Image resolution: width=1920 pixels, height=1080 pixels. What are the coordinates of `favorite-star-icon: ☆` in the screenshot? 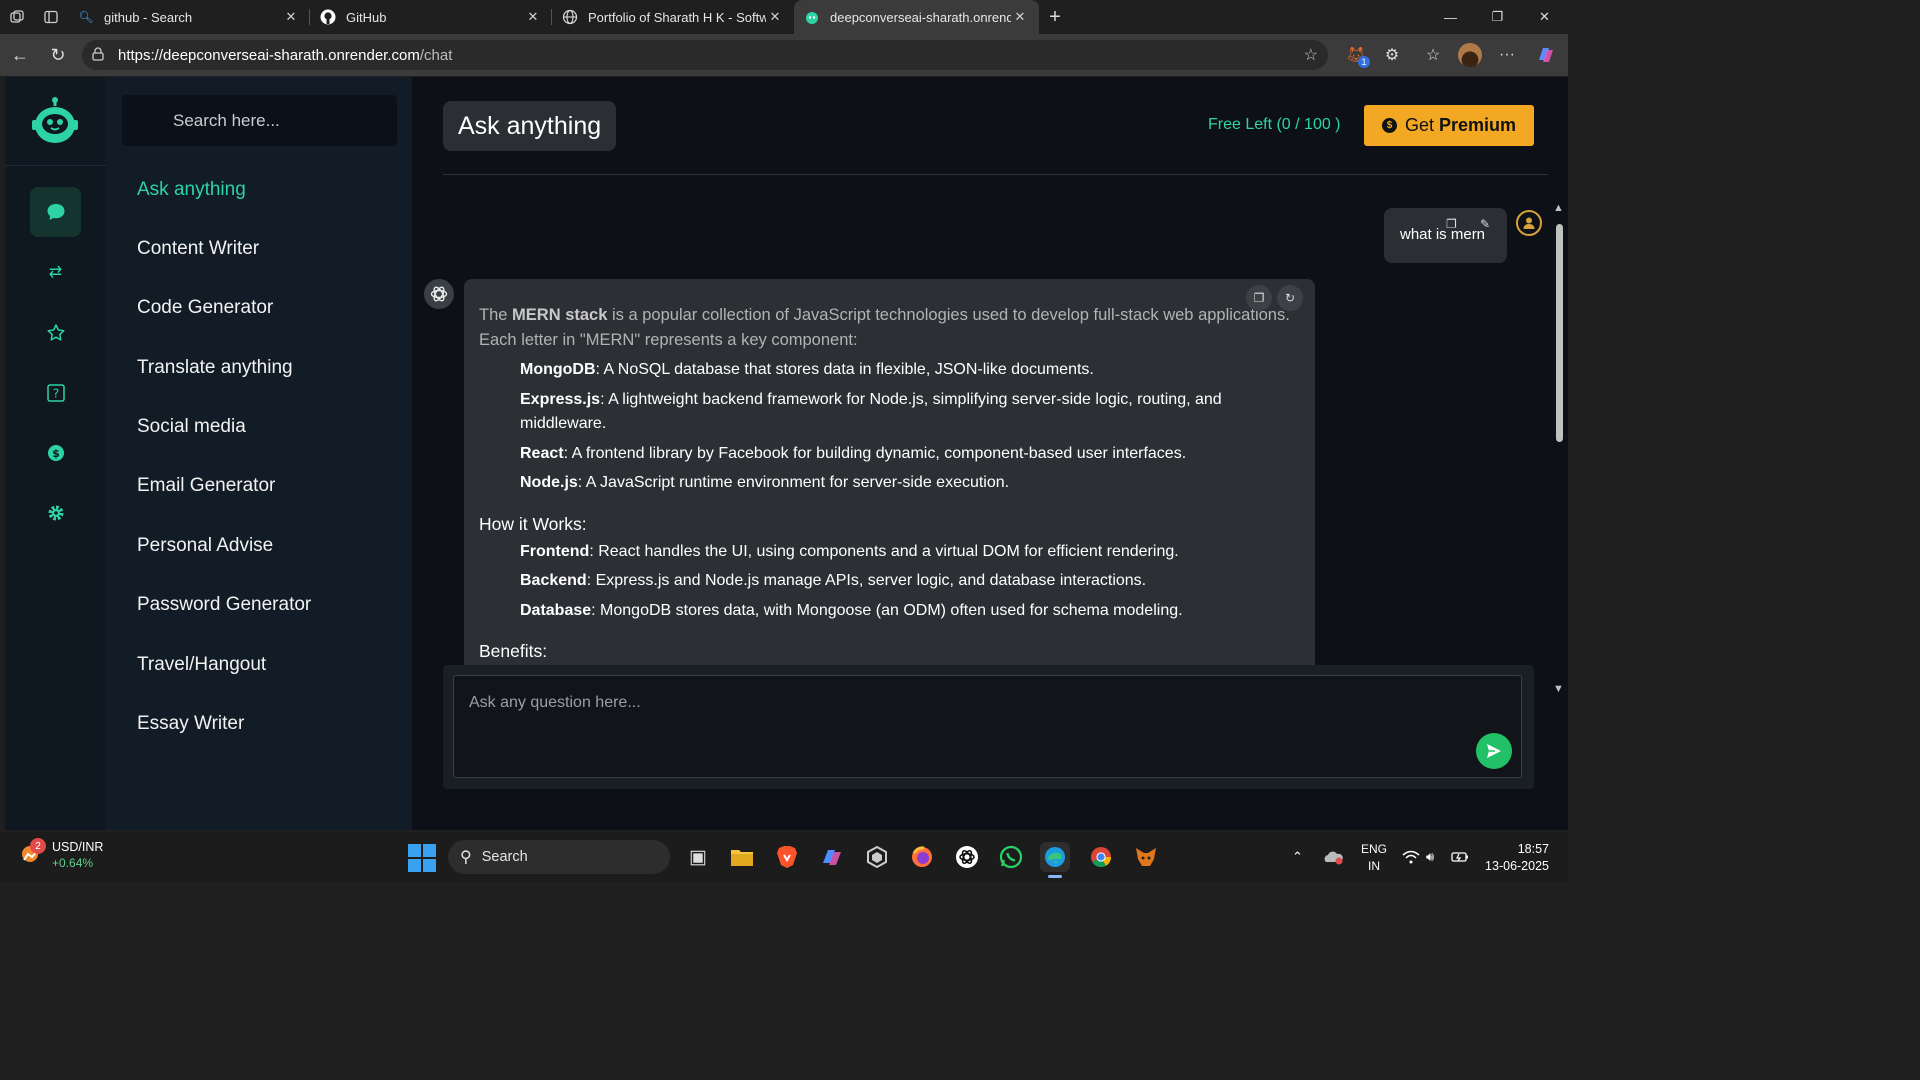 It's located at (1311, 55).